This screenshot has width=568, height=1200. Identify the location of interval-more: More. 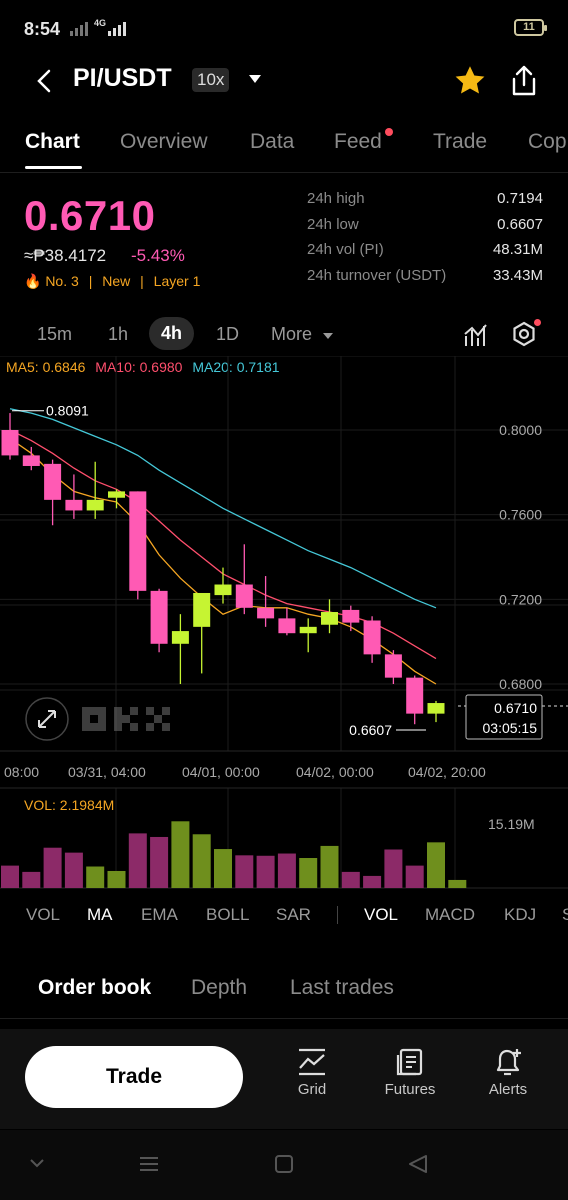
(291, 334).